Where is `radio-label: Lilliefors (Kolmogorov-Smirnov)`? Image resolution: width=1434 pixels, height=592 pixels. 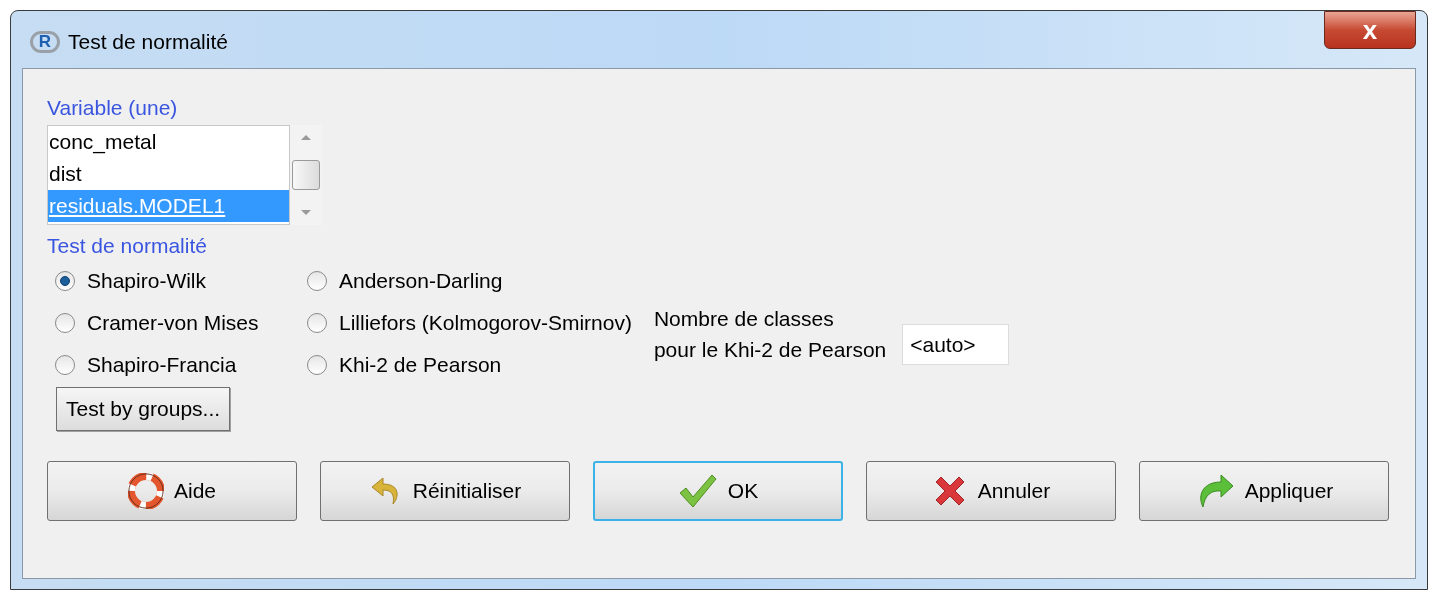 radio-label: Lilliefors (Kolmogorov-Smirnov) is located at coordinates (485, 323).